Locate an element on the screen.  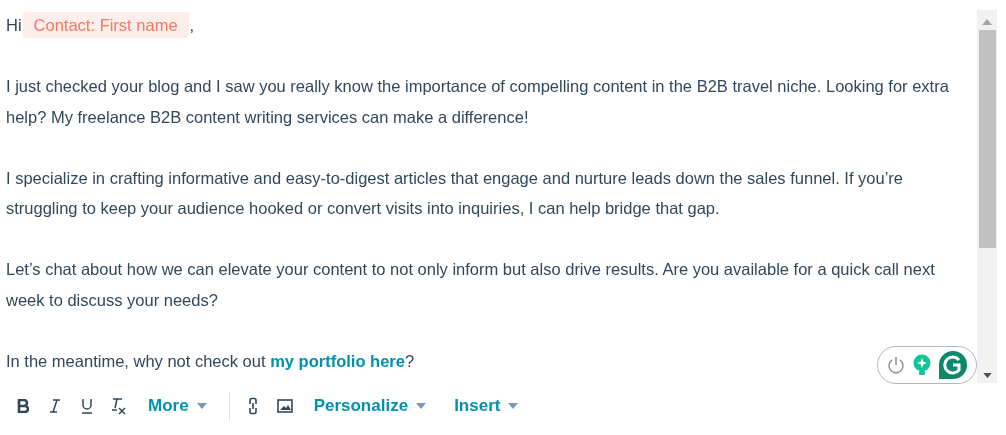
menu-button: More is located at coordinates (177, 406).